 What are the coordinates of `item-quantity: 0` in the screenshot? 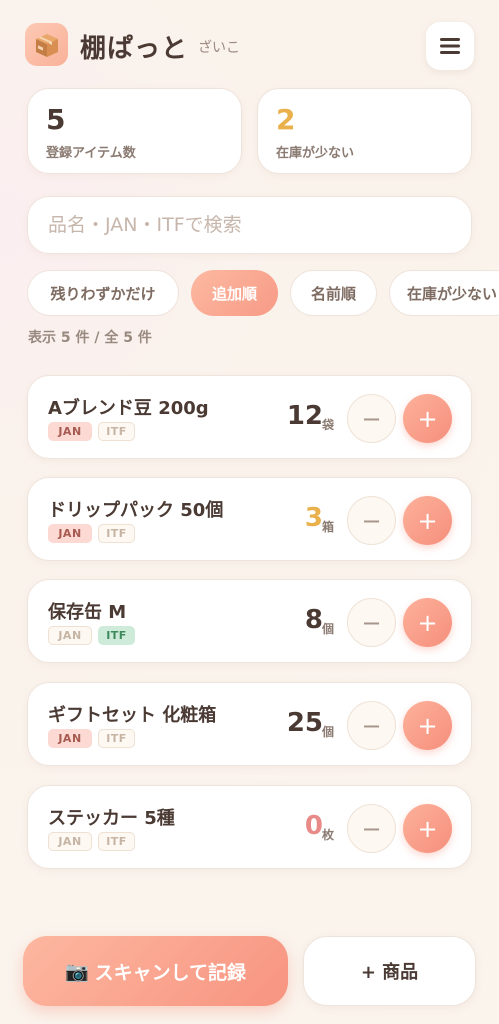 It's located at (313, 826).